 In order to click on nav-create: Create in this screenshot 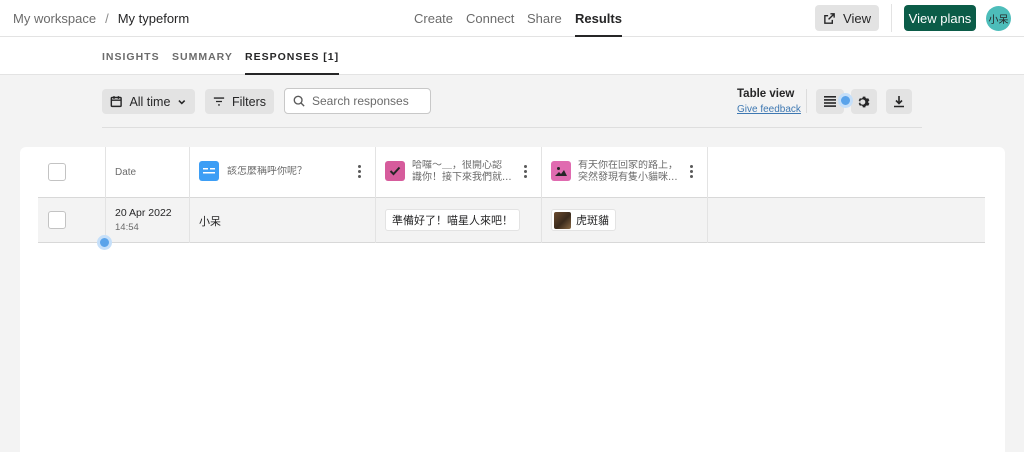, I will do `click(433, 24)`.